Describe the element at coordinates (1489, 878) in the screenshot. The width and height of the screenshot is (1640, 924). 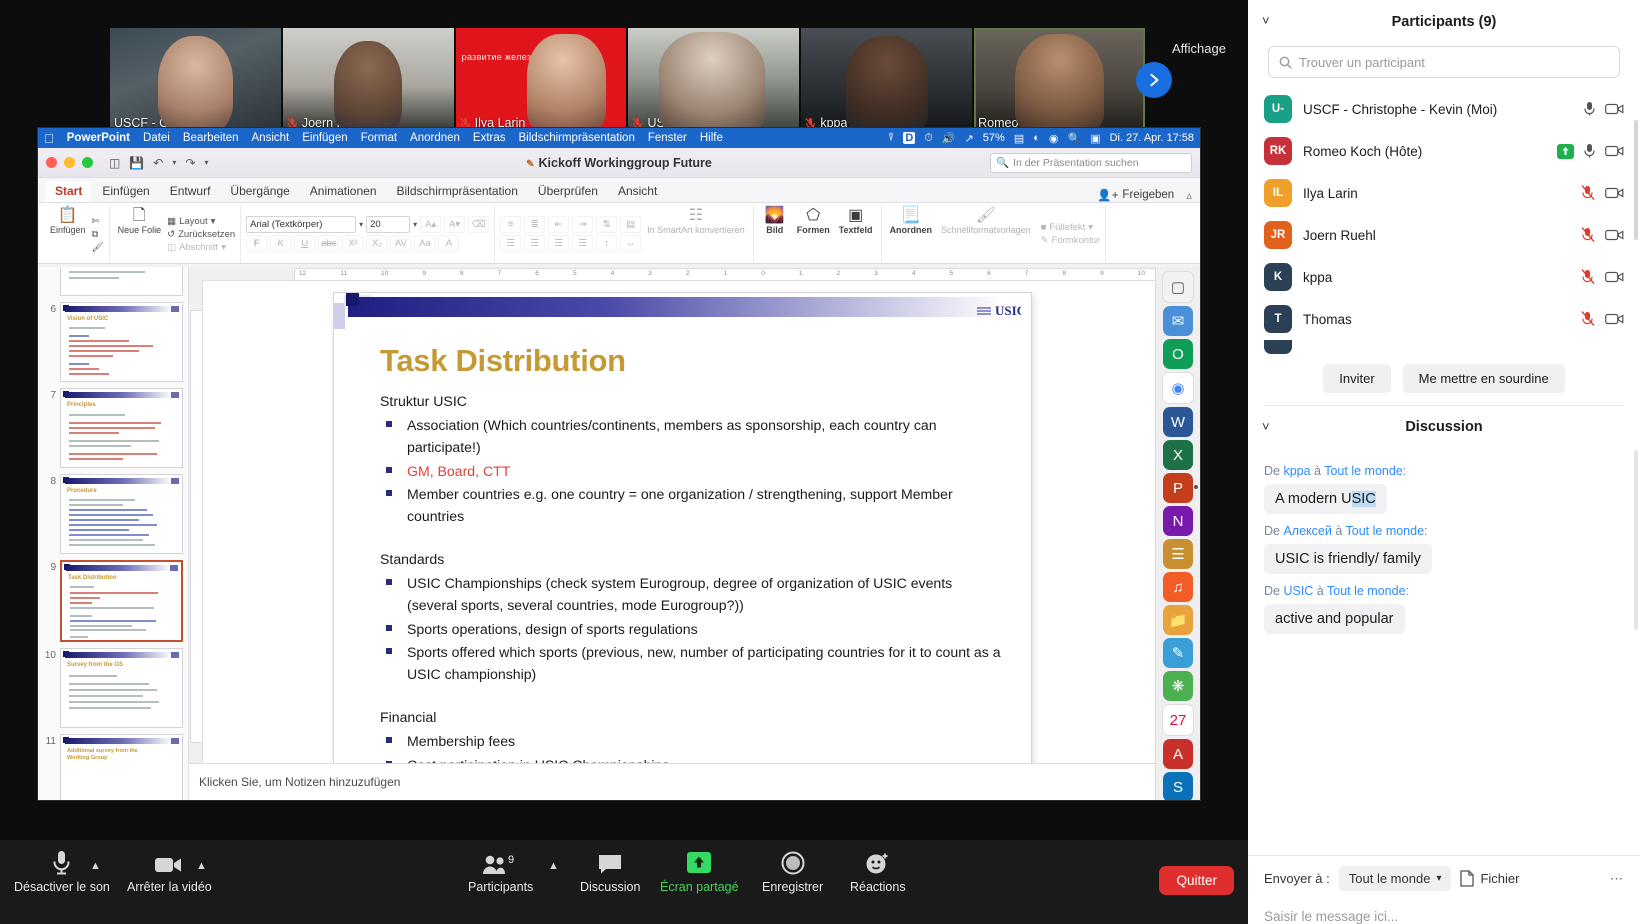
I see `file-attach-button: Fichier` at that location.